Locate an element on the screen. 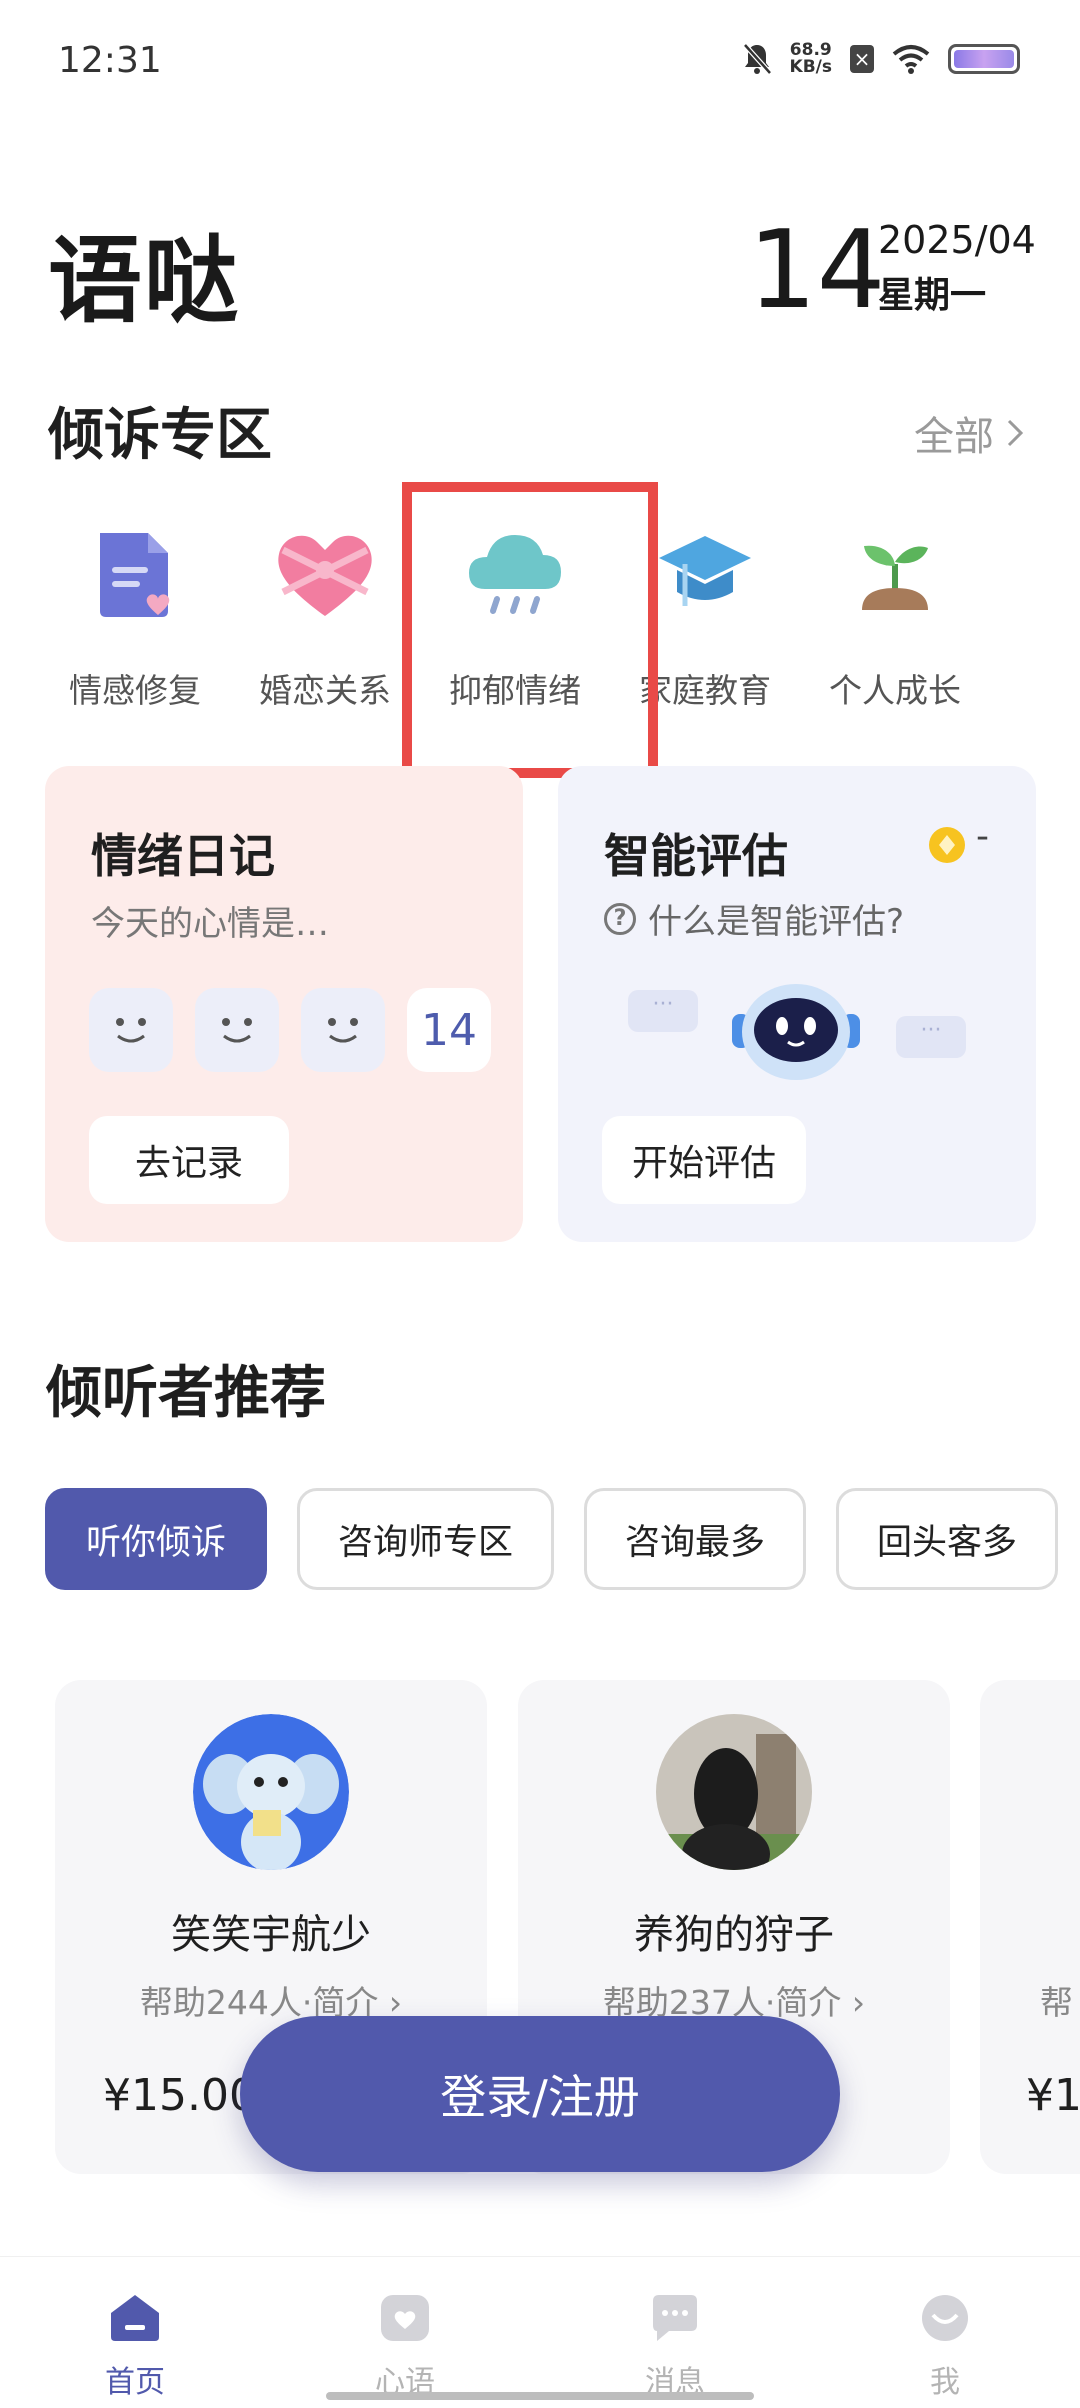  smart-eval-card: 智能评估 - ? 什么是智能评估? ··· ··· 开始评估 is located at coordinates (797, 1004).